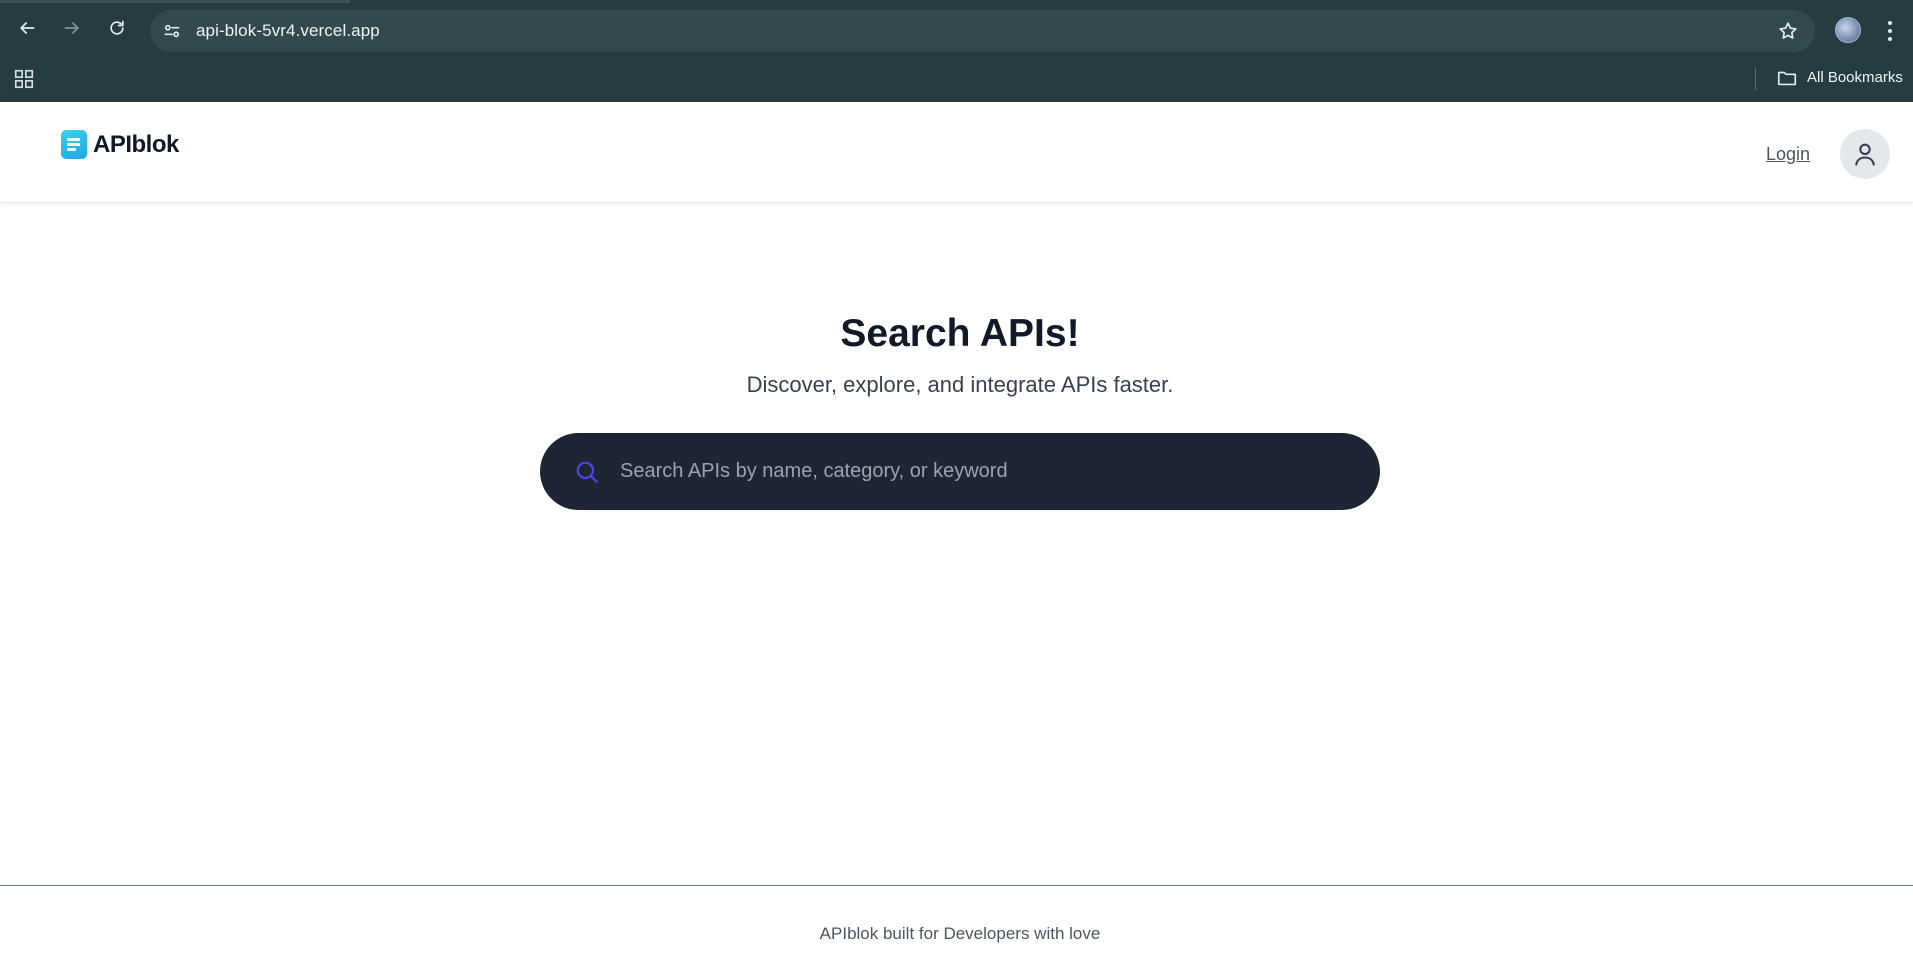 This screenshot has height=965, width=1913. I want to click on more-menu-button, so click(1890, 31).